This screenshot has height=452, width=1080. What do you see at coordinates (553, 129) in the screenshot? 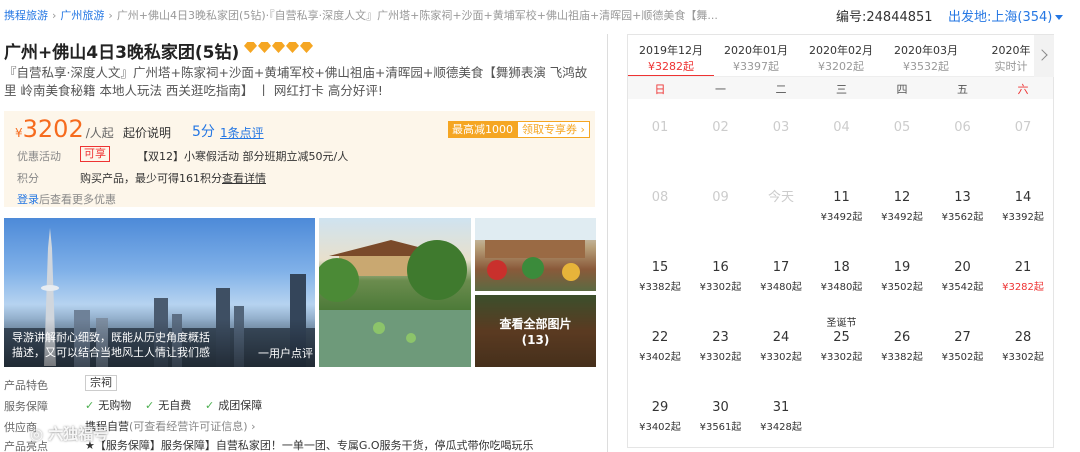
I see `get-coupon-button: 领取专享券 ›` at bounding box center [553, 129].